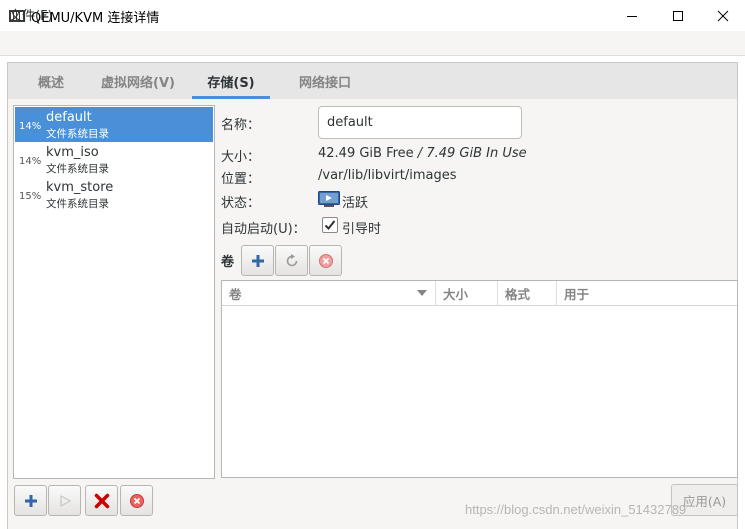  I want to click on pool-item-kvm-store: 15% kvm_store 文件系统目录, so click(114, 194).